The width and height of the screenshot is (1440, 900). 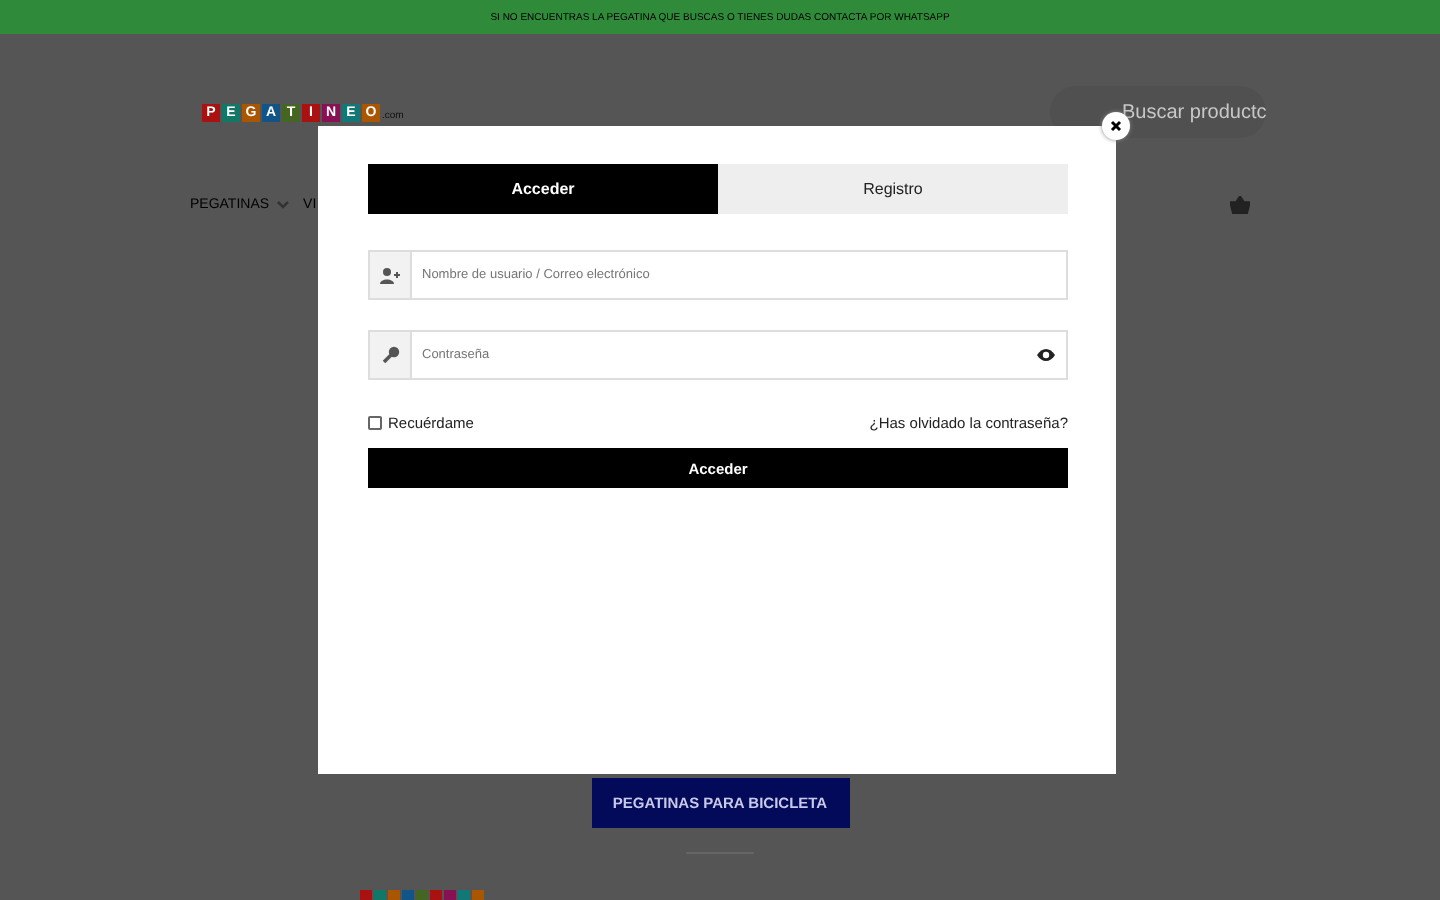 What do you see at coordinates (1046, 355) in the screenshot?
I see `eye-icon` at bounding box center [1046, 355].